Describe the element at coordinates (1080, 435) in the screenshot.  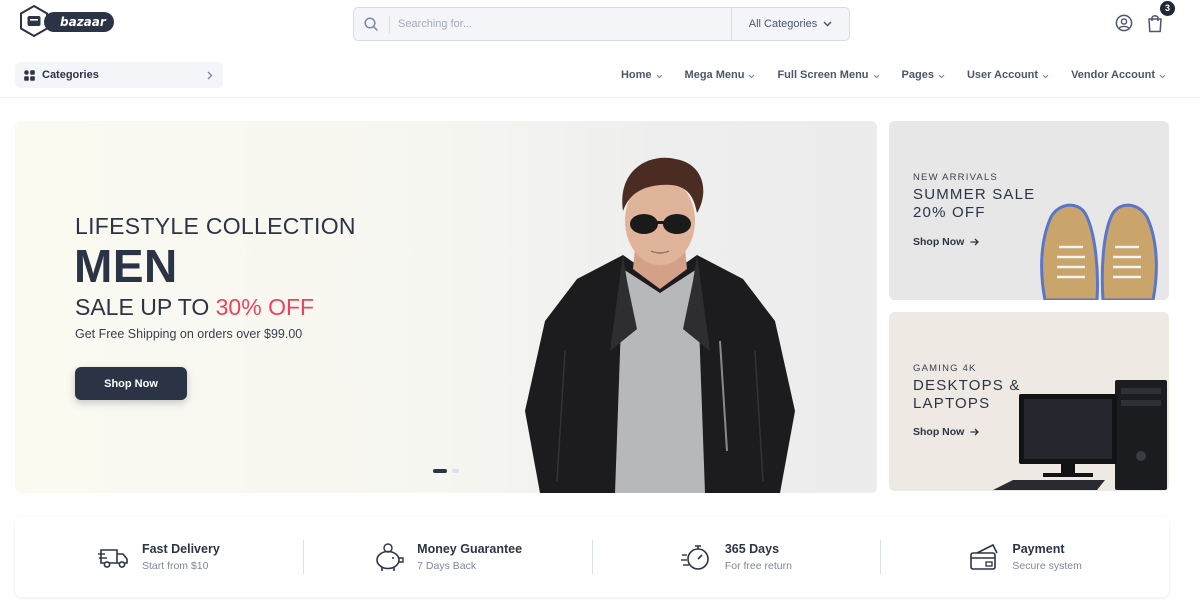
I see `desktop-computer-image` at that location.